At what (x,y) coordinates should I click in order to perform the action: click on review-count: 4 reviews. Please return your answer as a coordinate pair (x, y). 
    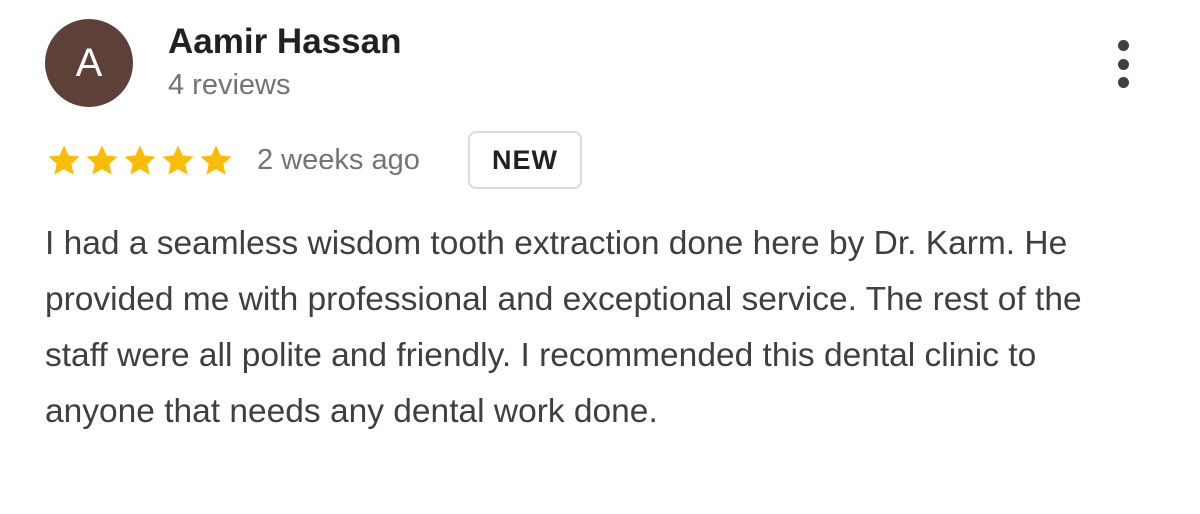
    Looking at the image, I should click on (229, 85).